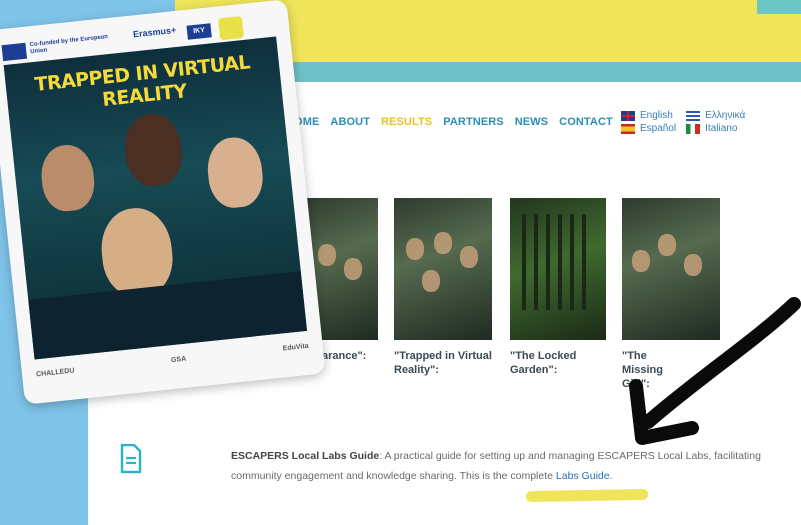 This screenshot has width=801, height=525. I want to click on document-icon, so click(131, 459).